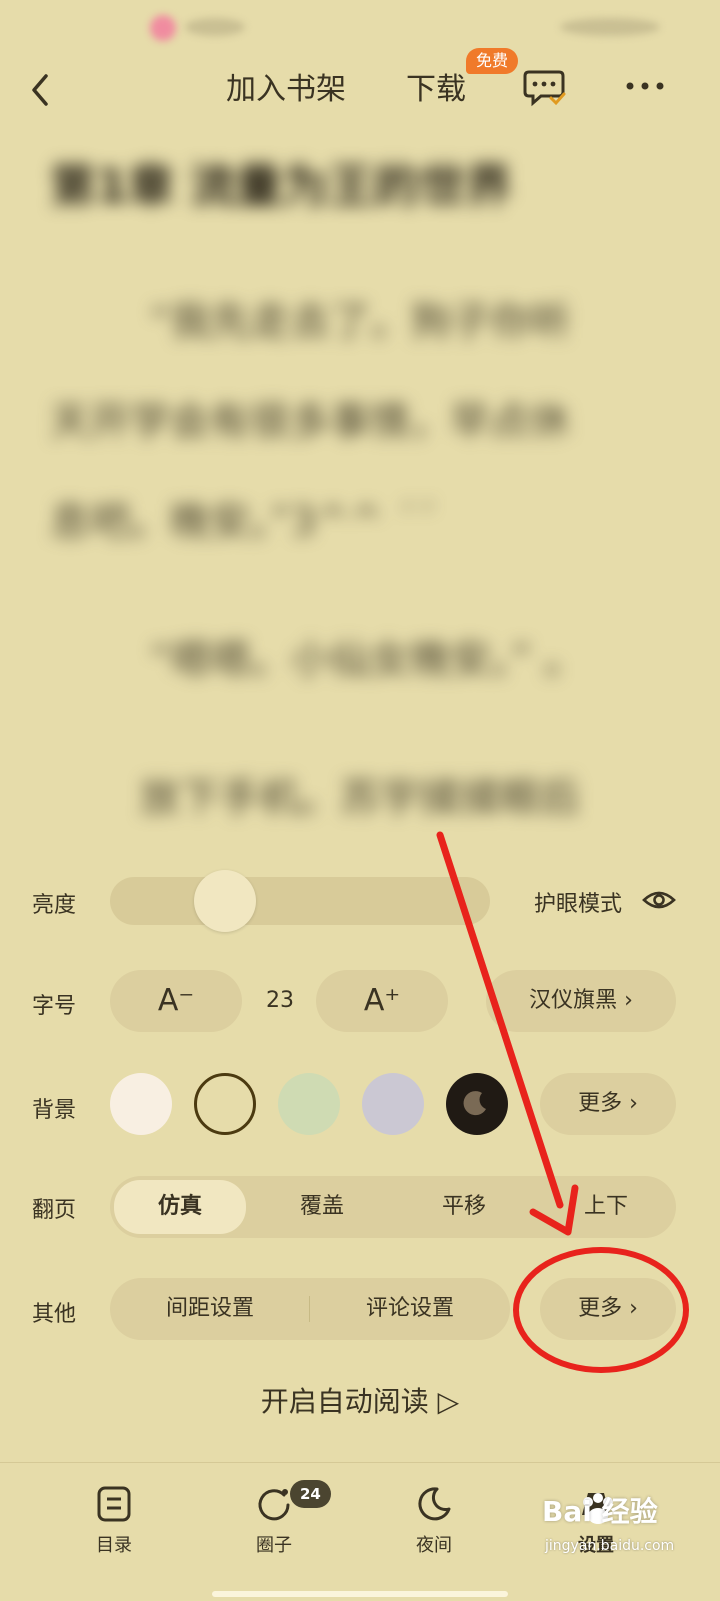 The image size is (720, 1601). I want to click on nav-night-label: 夜间, so click(434, 1545).